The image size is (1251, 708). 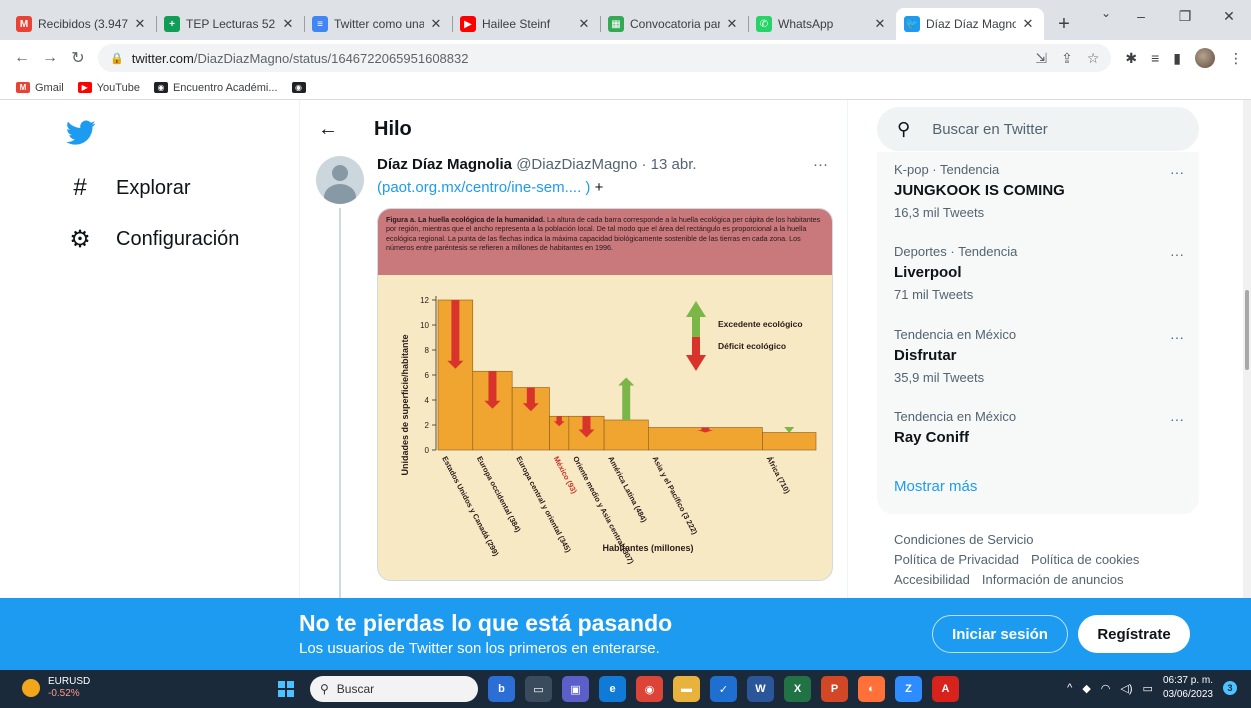 I want to click on acrobat-icon: A, so click(x=945, y=689).